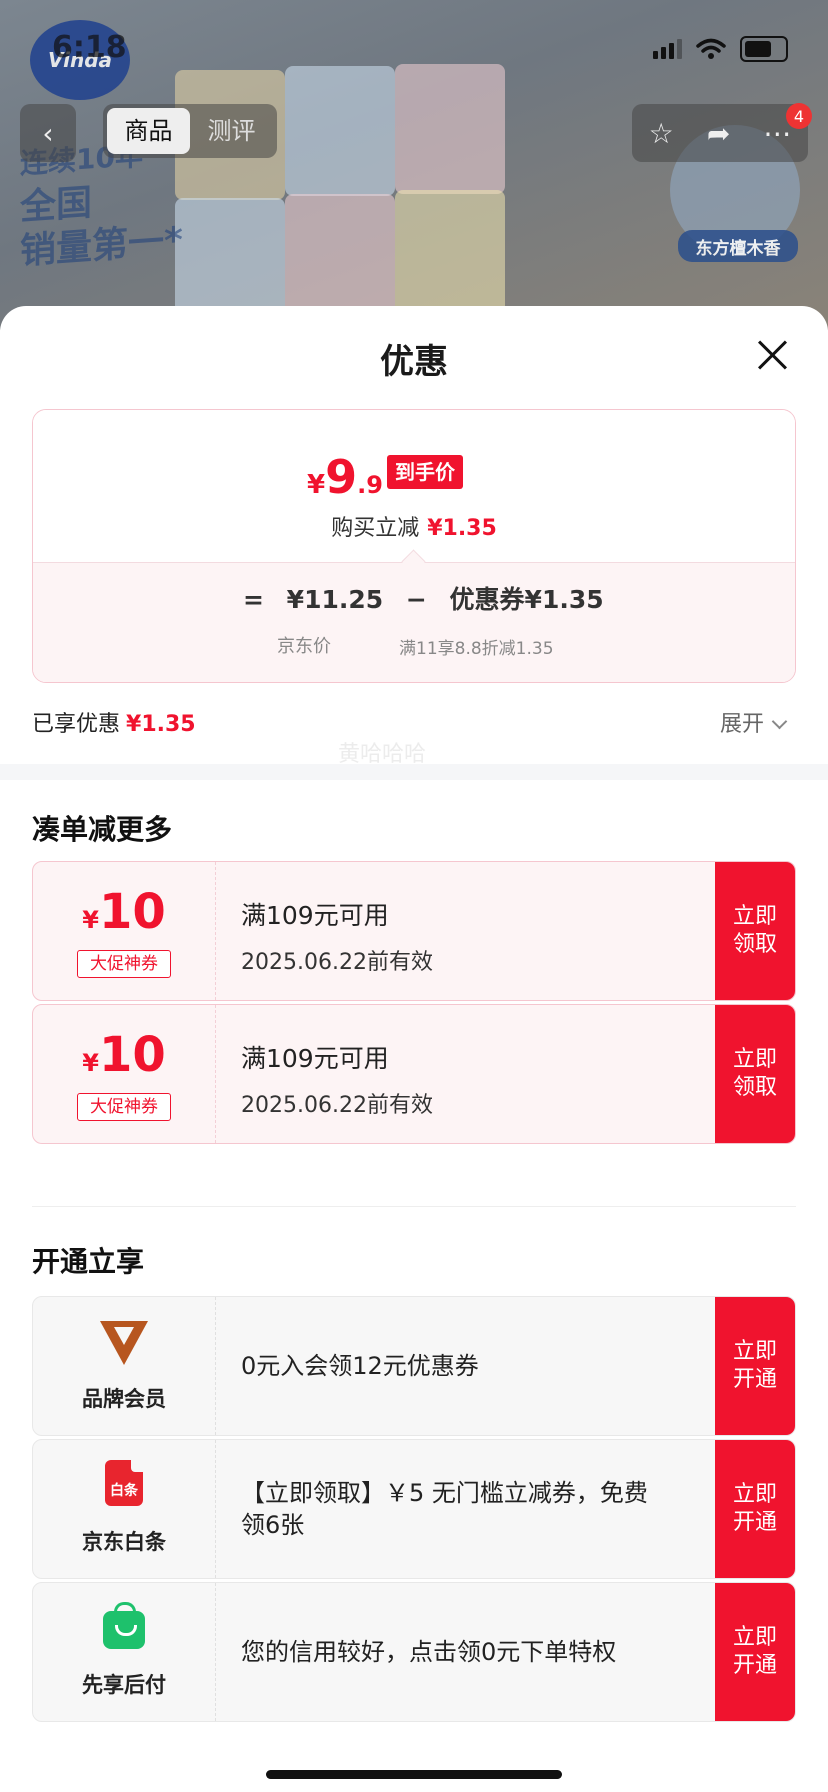 The image size is (828, 1792). What do you see at coordinates (476, 649) in the screenshot?
I see `coupon-rule-label: 满11享8.8折减1.35` at bounding box center [476, 649].